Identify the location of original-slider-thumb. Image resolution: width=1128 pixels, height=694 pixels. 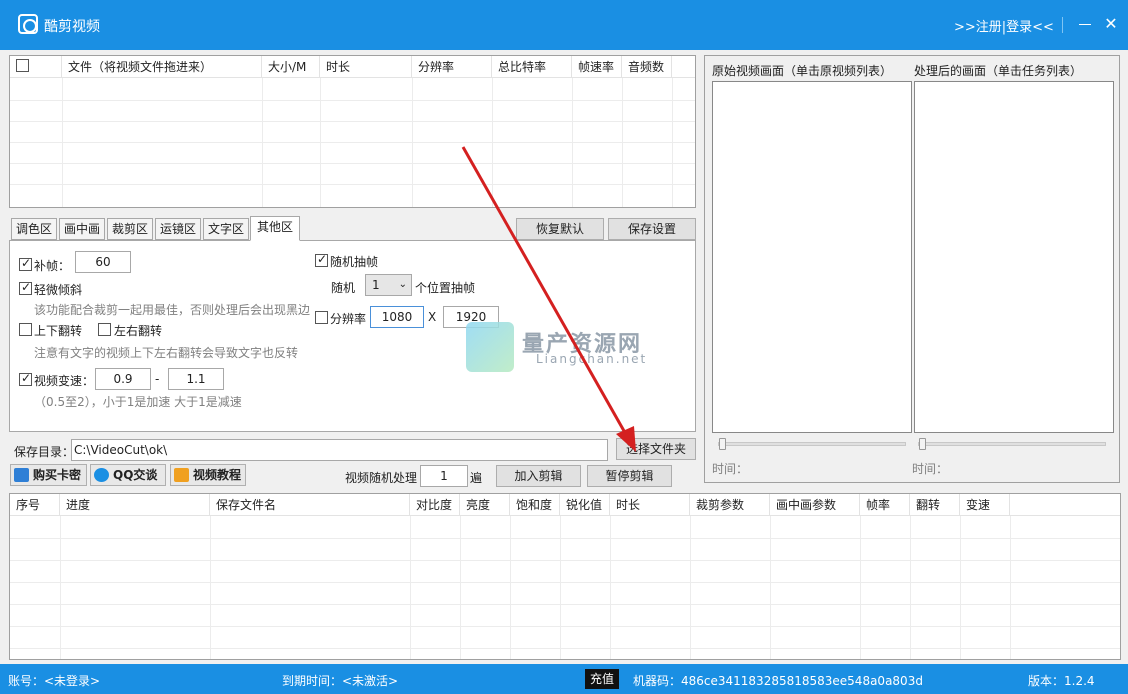
(722, 444).